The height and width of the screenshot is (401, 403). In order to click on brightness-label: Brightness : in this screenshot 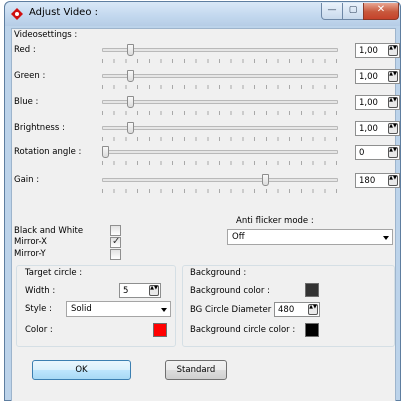, I will do `click(39, 128)`.